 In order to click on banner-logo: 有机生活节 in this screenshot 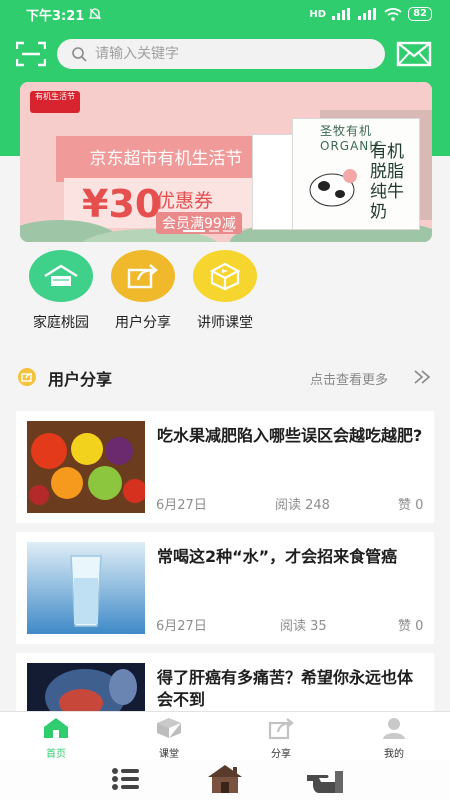, I will do `click(55, 102)`.